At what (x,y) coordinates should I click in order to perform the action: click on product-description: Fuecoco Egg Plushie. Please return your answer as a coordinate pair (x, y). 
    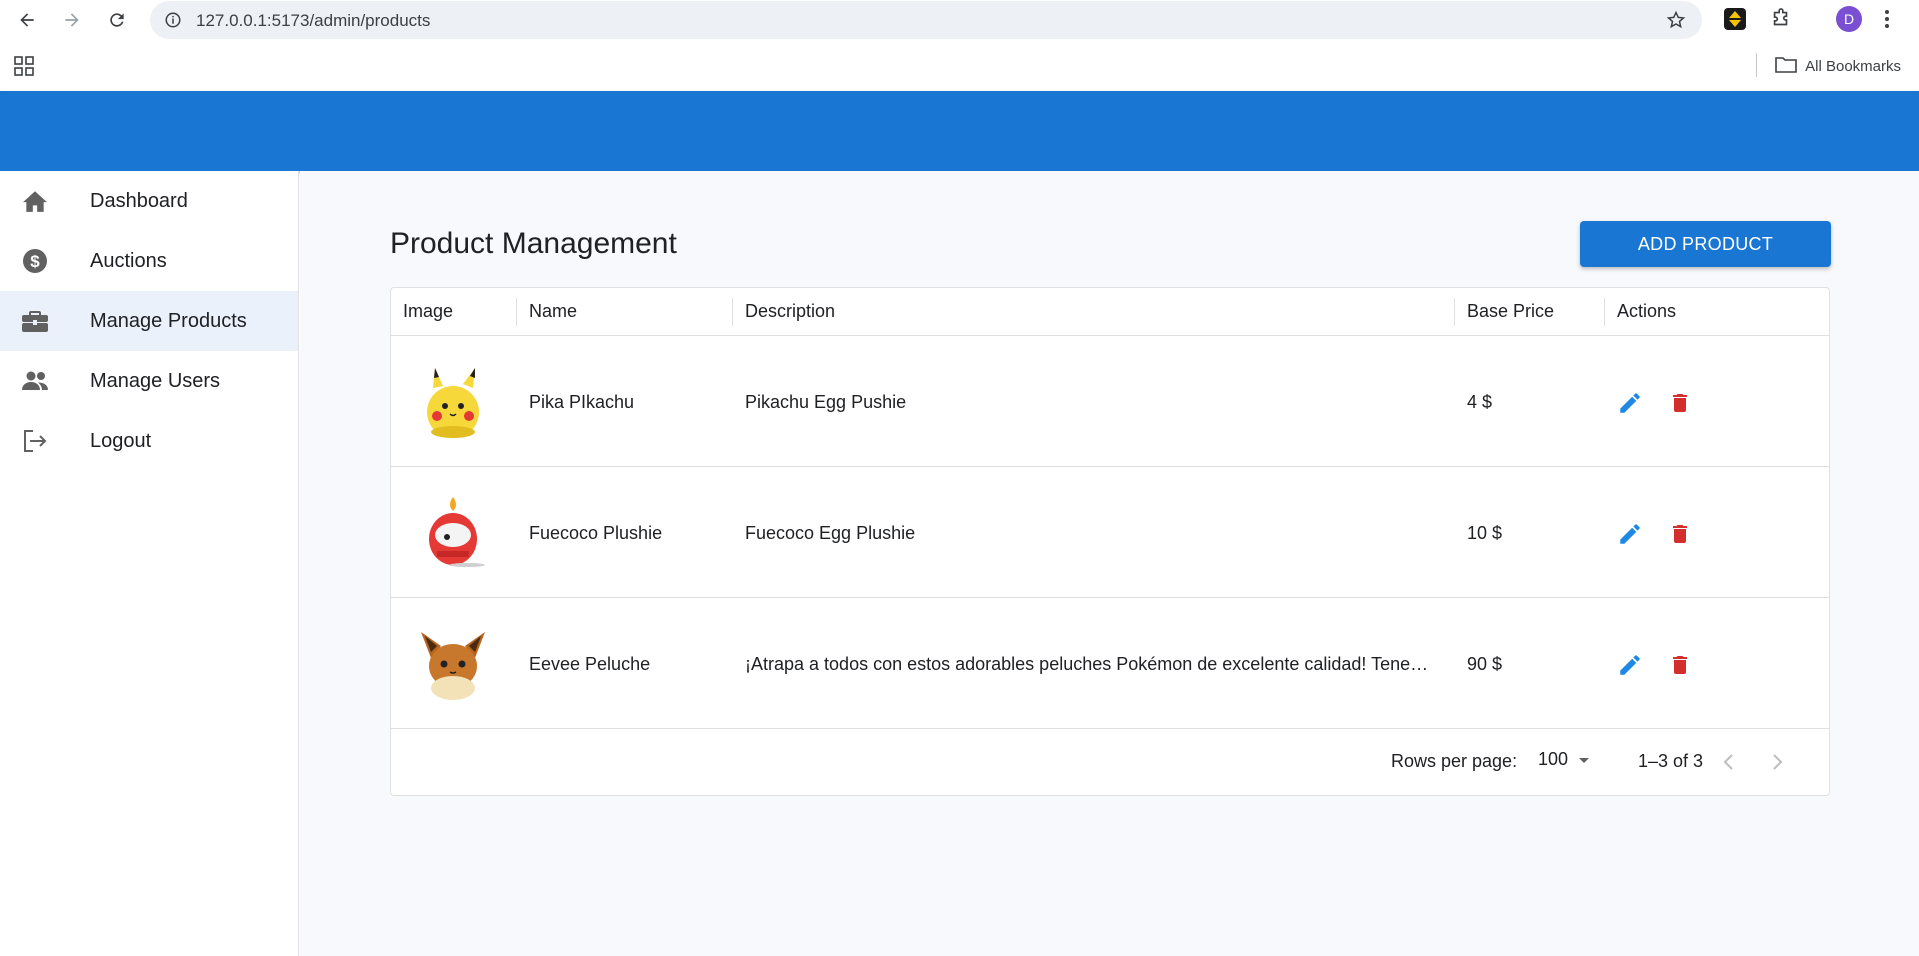
    Looking at the image, I should click on (830, 533).